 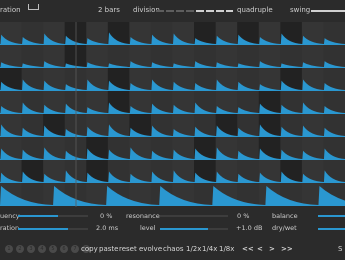 I want to click on frequency-slider, so click(x=53, y=216).